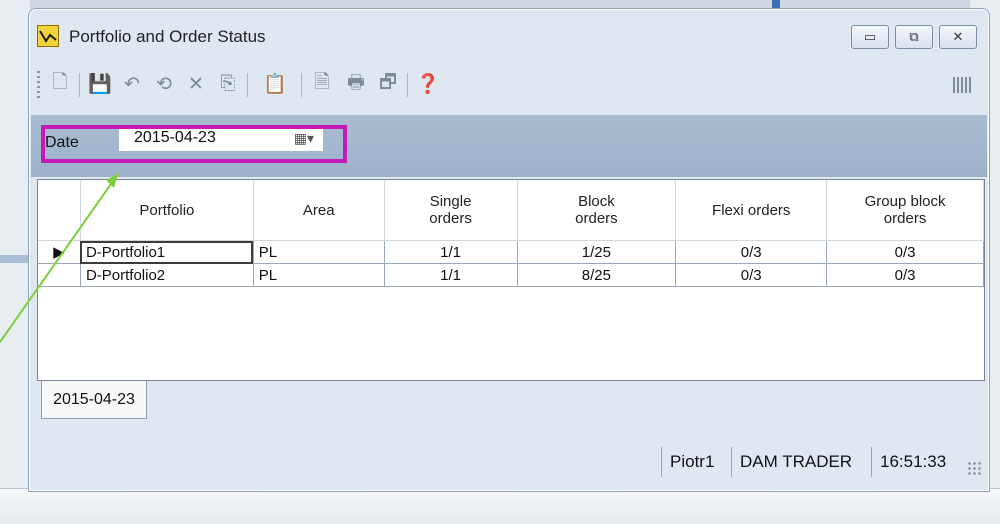  What do you see at coordinates (356, 84) in the screenshot?
I see `print-icon: 🖶` at bounding box center [356, 84].